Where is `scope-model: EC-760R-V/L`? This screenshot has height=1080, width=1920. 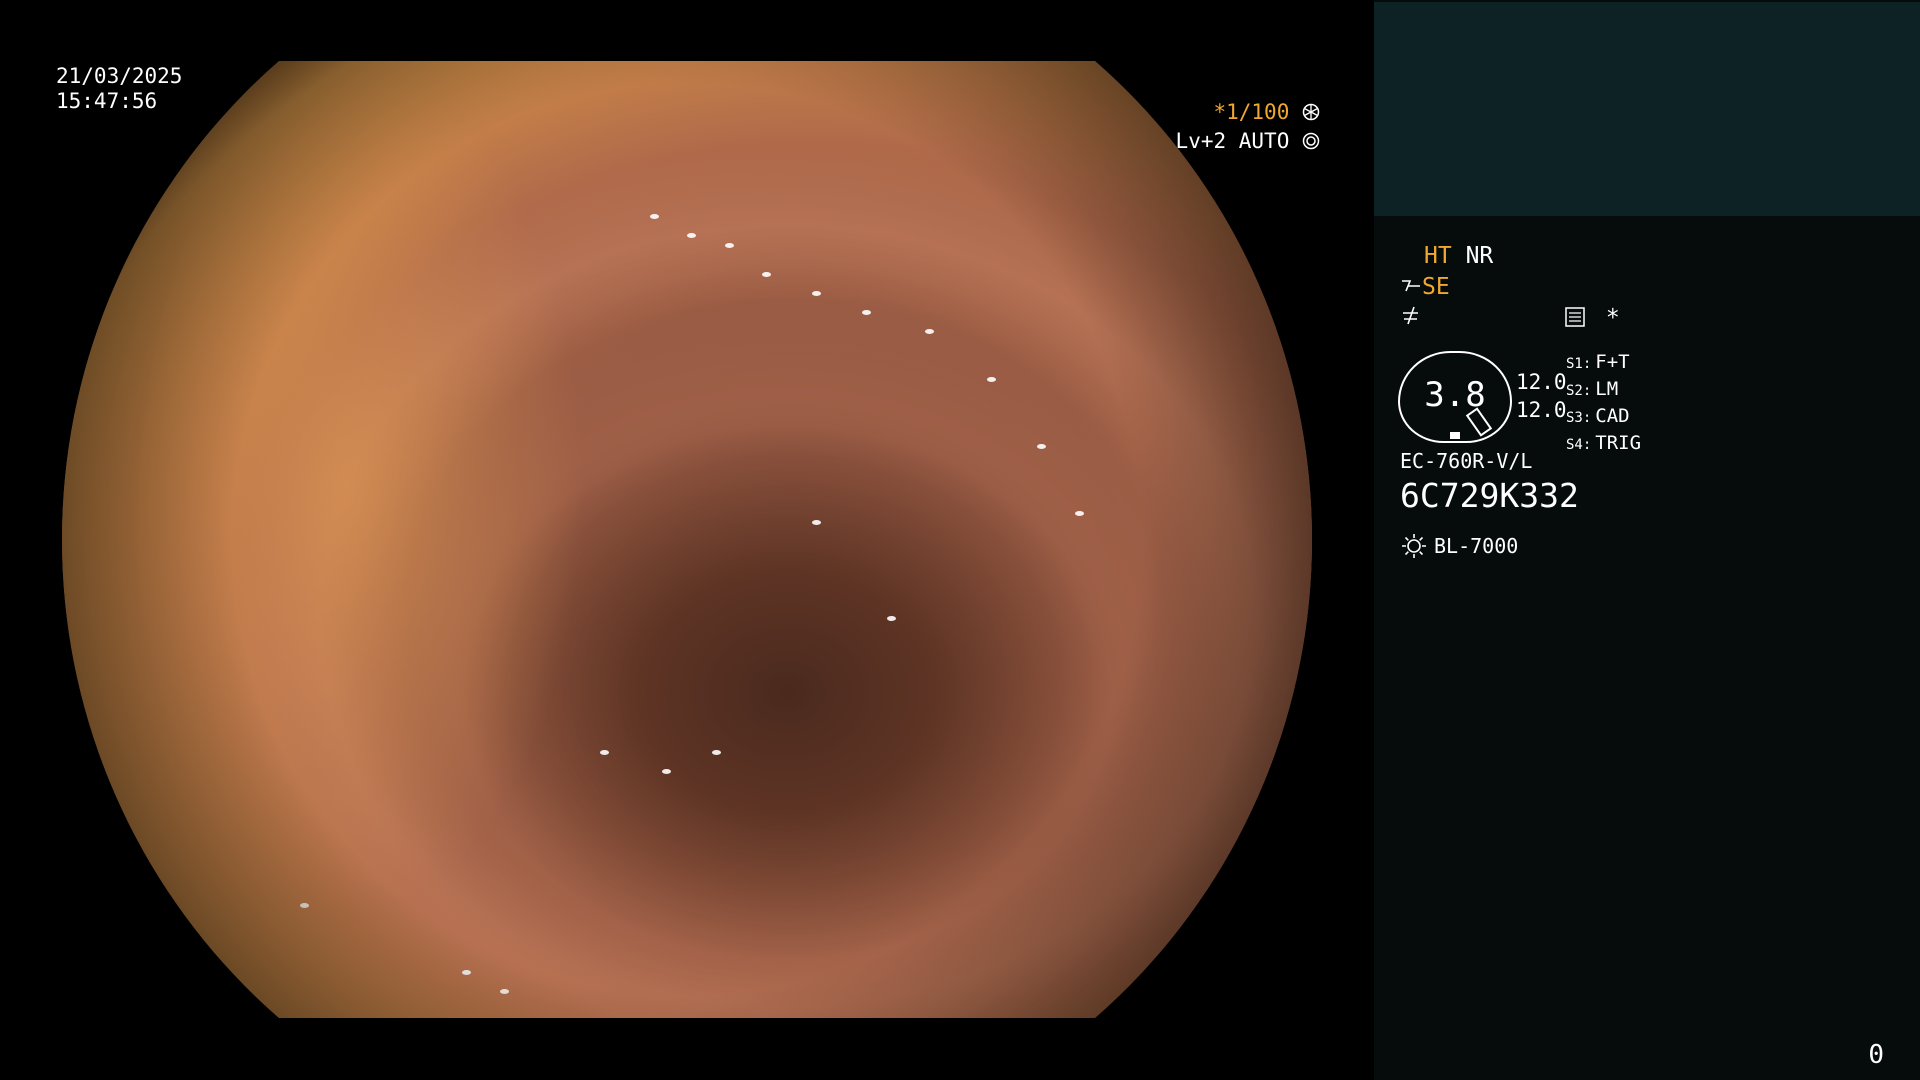
scope-model: EC-760R-V/L is located at coordinates (1466, 461).